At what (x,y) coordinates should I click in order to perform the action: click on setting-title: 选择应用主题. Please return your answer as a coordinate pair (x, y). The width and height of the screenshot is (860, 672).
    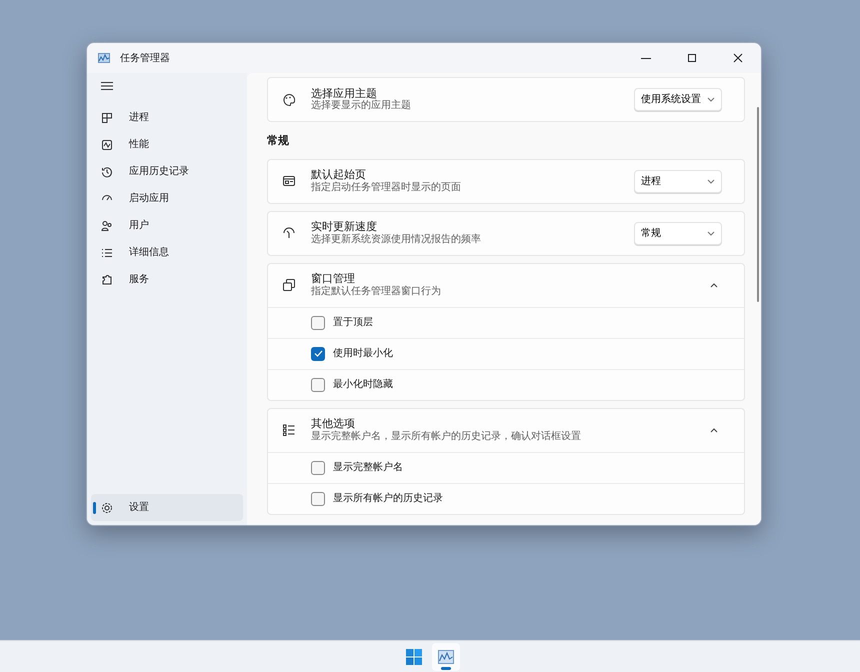
    Looking at the image, I should click on (344, 93).